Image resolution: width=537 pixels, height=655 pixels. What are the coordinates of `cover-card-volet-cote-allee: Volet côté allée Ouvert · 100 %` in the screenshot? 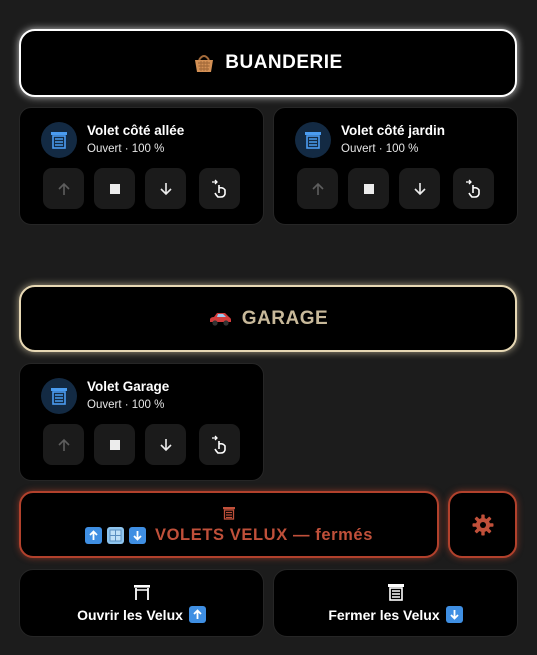 It's located at (141, 166).